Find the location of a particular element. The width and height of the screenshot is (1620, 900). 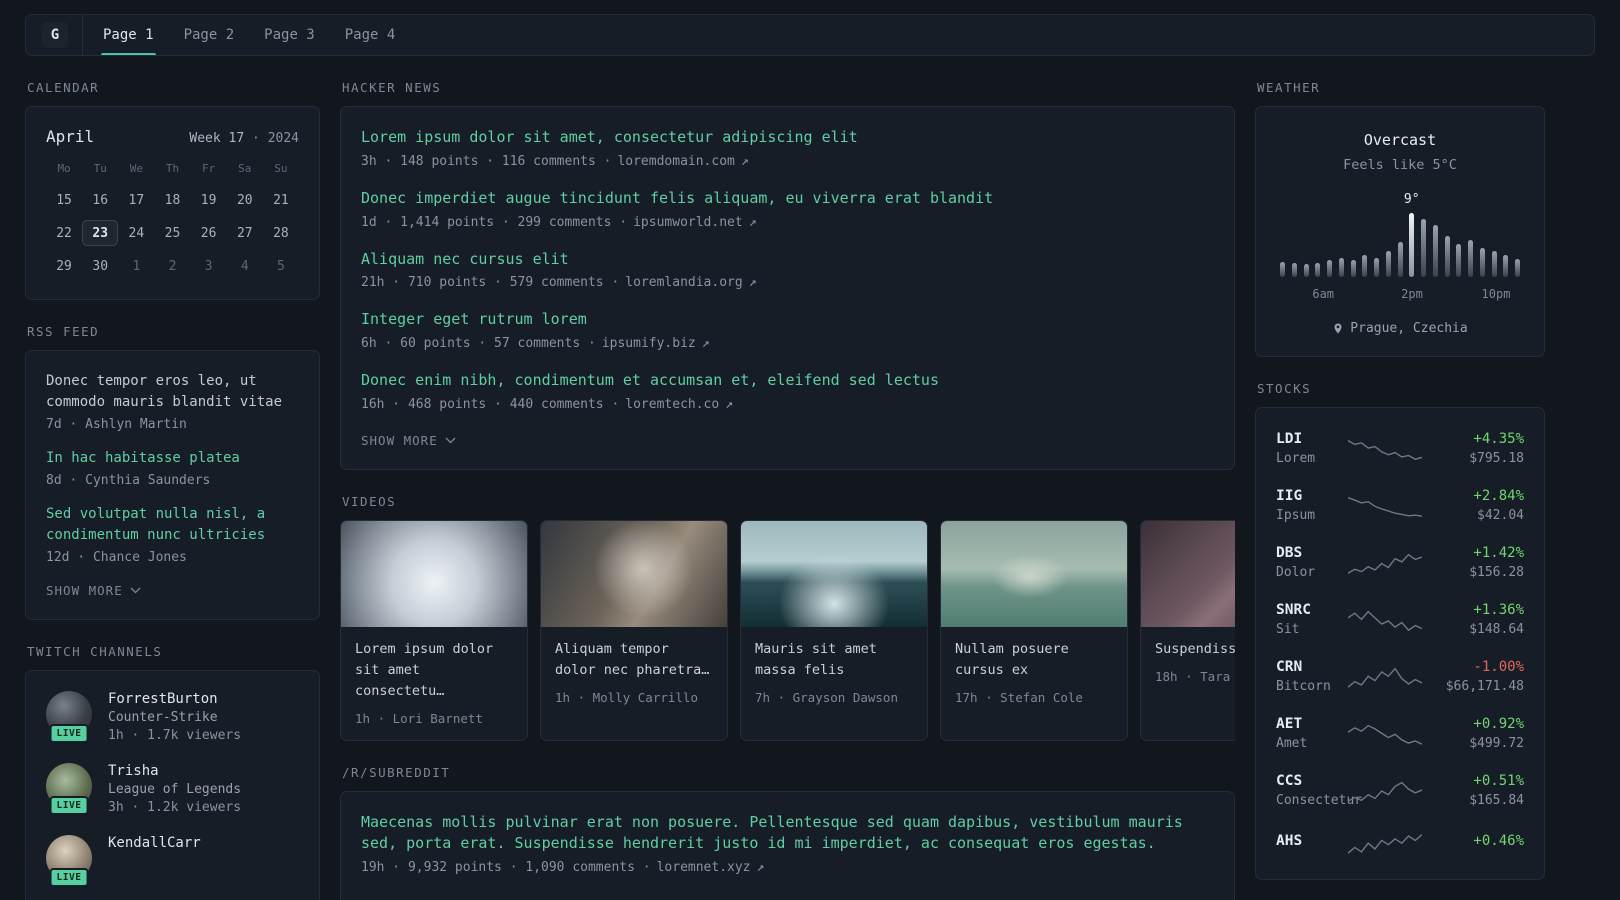

stock-symbol: AHS is located at coordinates (1289, 841).